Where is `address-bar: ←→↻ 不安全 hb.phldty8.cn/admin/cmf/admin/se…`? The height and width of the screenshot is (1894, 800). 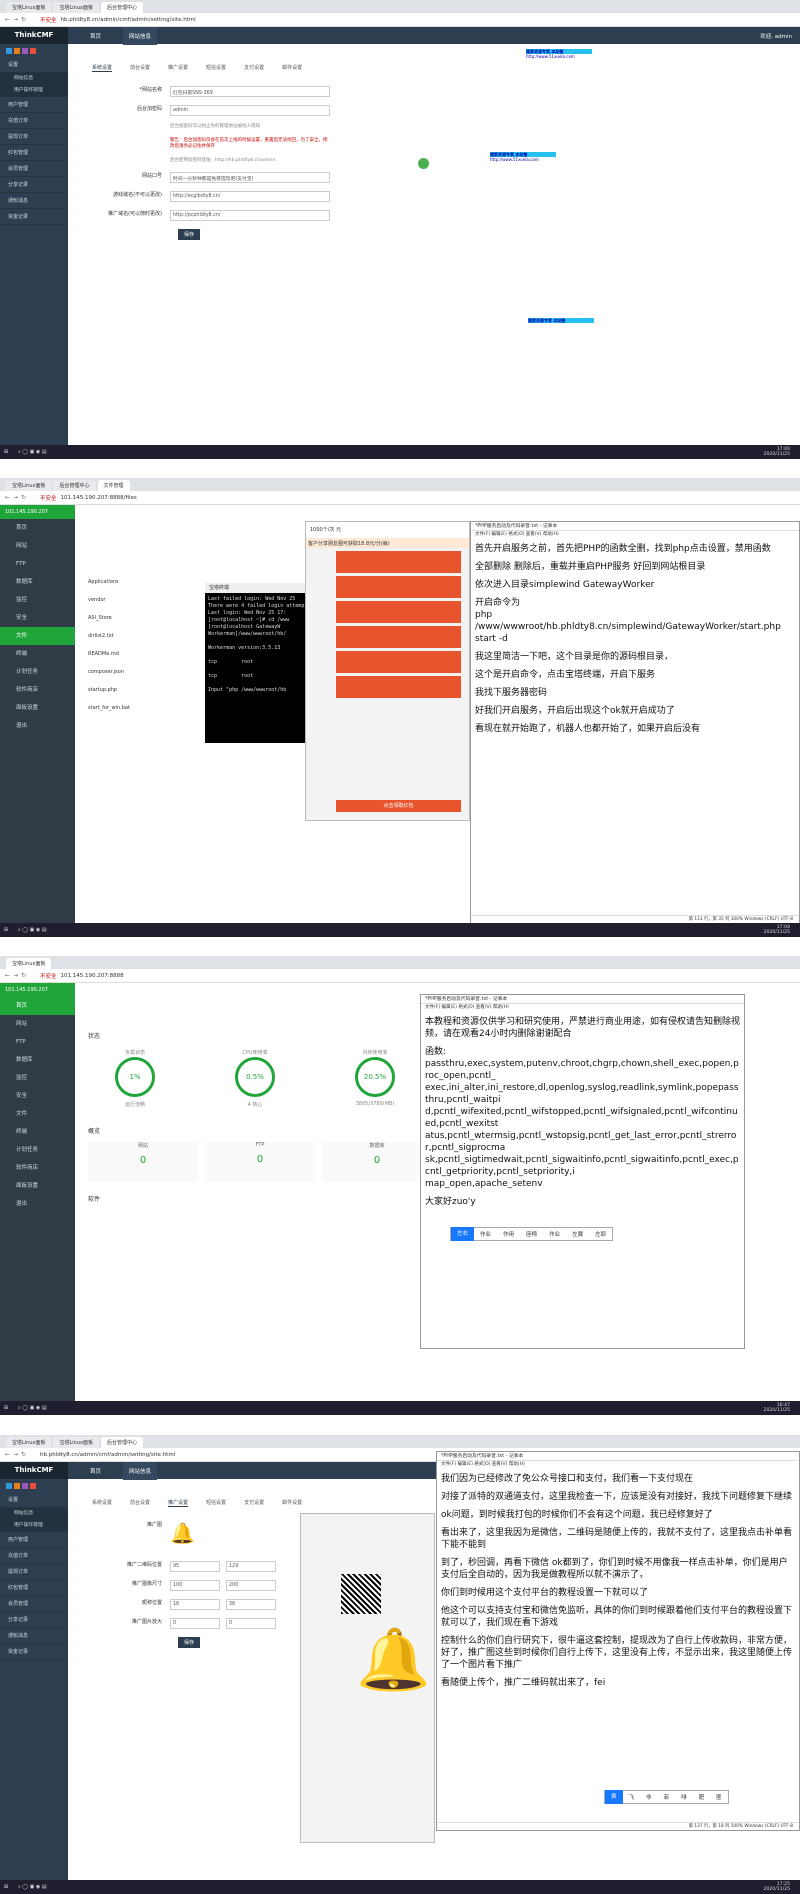
address-bar: ←→↻ 不安全 hb.phldty8.cn/admin/cmf/admin/se… is located at coordinates (400, 20).